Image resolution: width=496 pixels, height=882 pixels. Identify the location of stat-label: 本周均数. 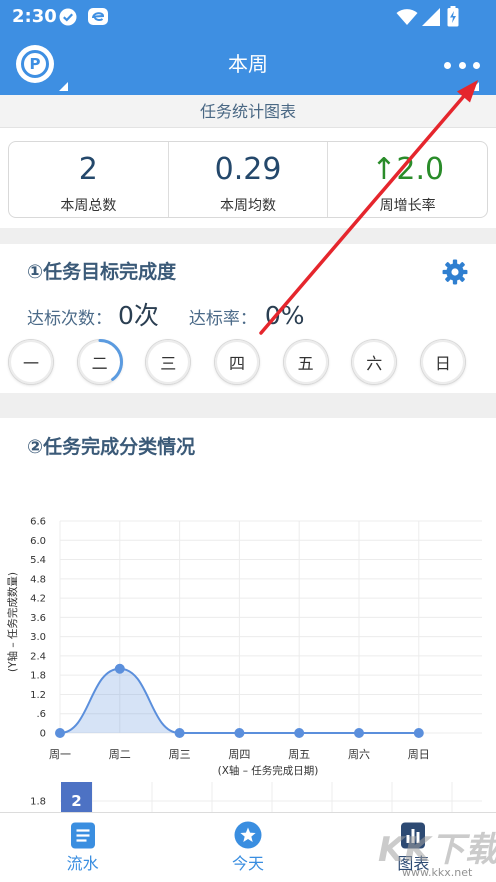
(248, 206).